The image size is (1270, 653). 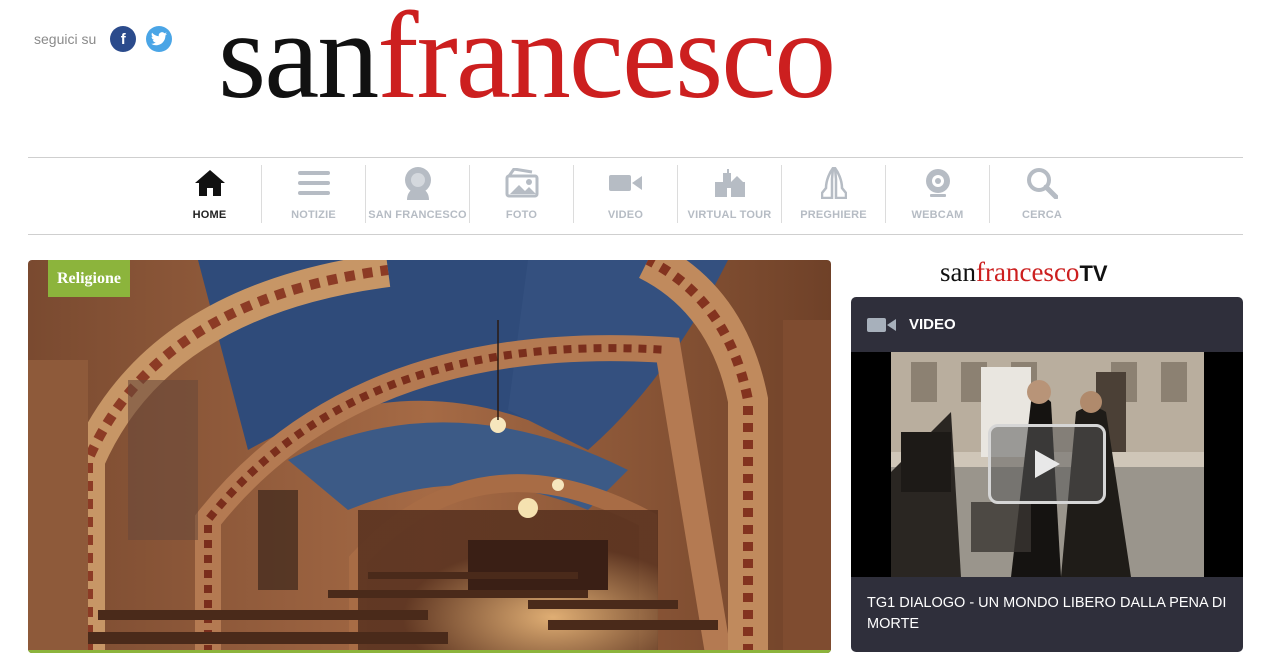 I want to click on play-icon, so click(x=1047, y=464).